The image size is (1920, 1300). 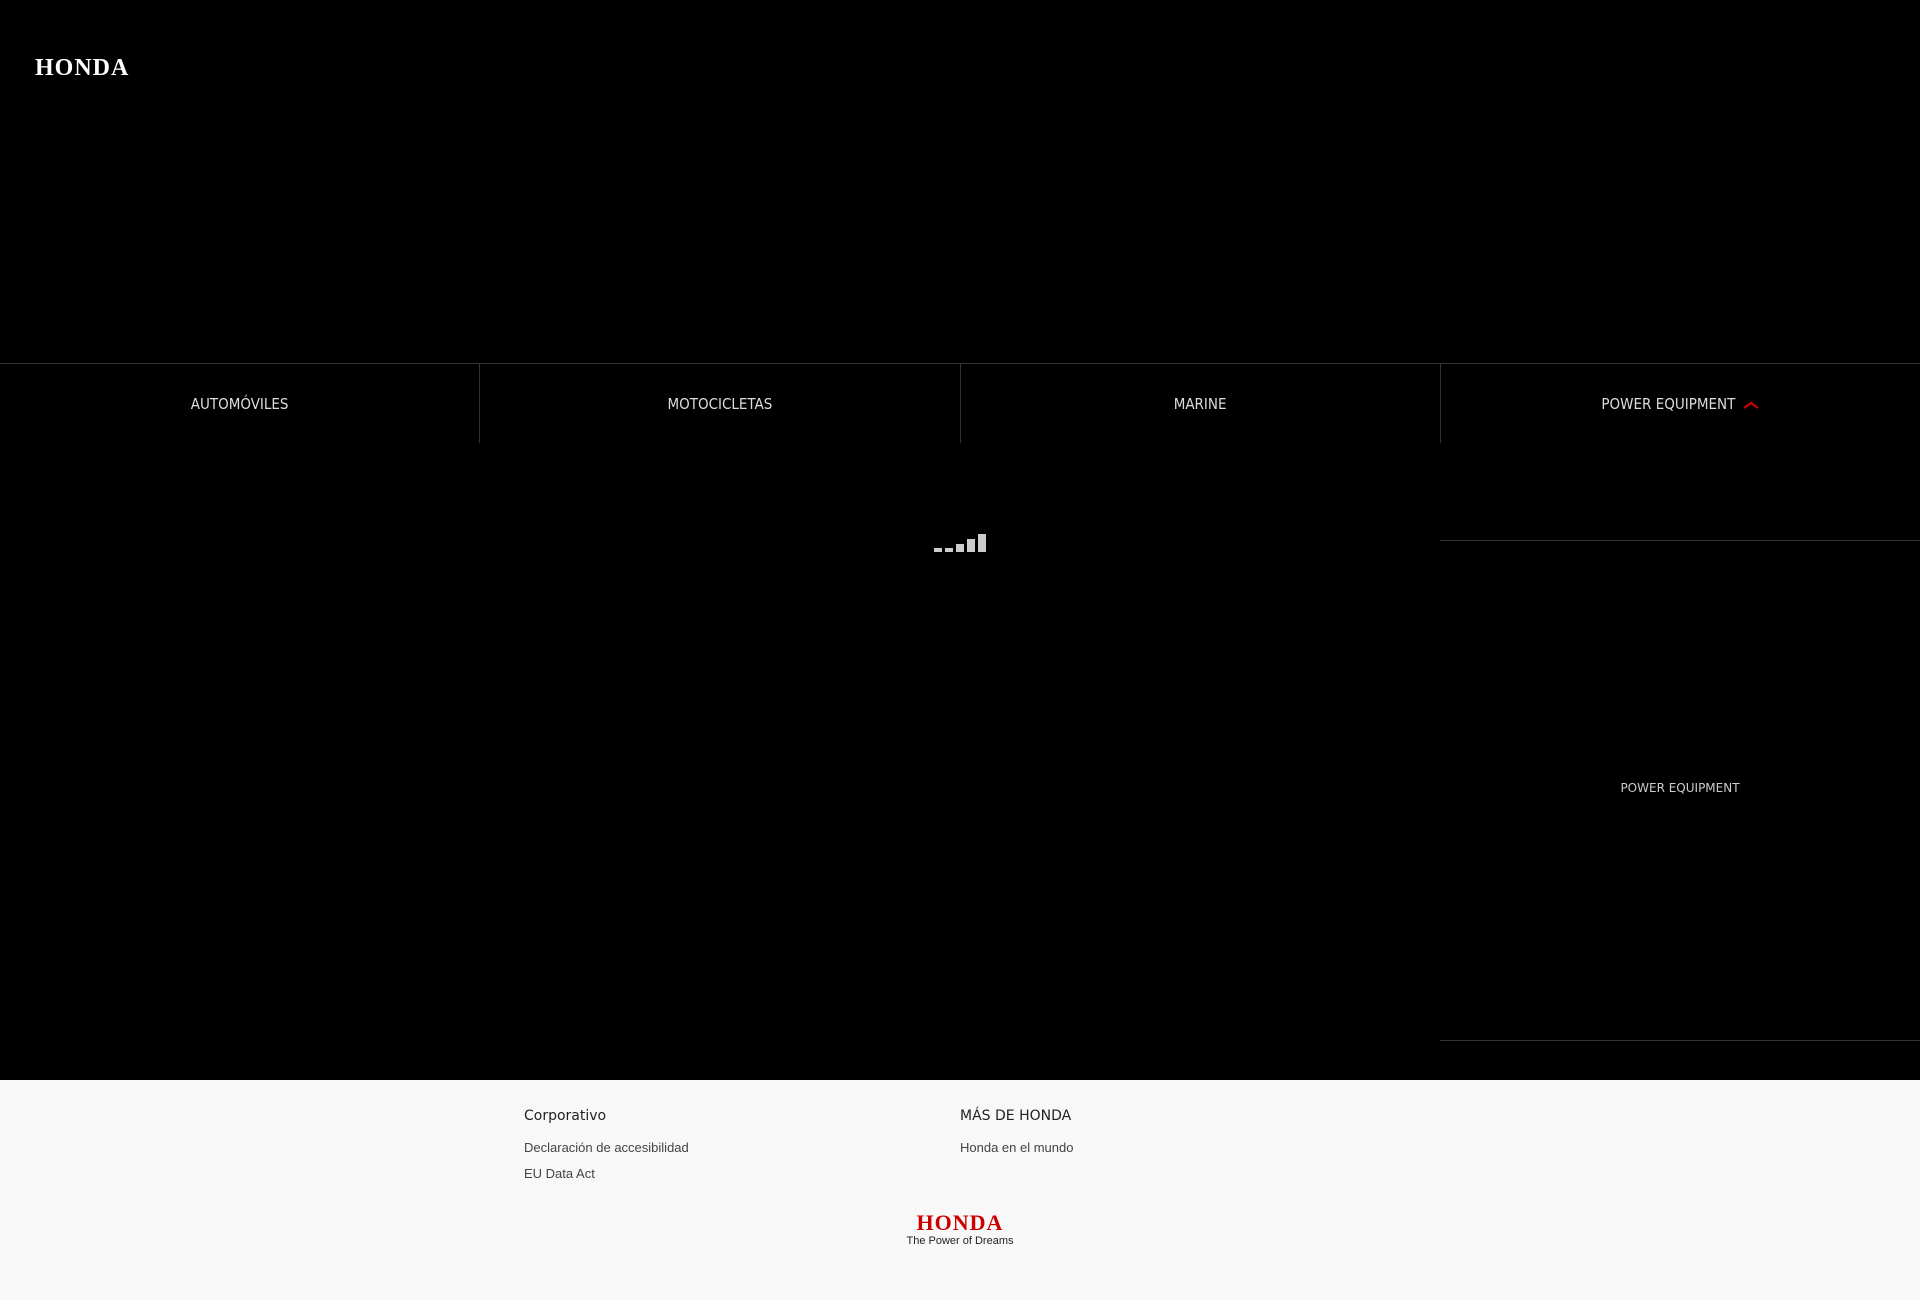 I want to click on power-equipment-column: POWER EQUIPMENT, so click(x=1680, y=743).